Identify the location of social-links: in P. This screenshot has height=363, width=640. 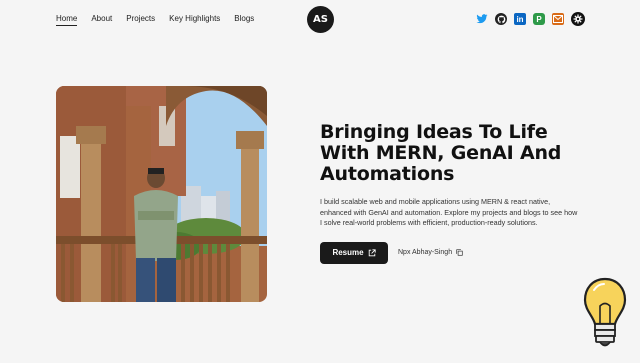
(530, 19).